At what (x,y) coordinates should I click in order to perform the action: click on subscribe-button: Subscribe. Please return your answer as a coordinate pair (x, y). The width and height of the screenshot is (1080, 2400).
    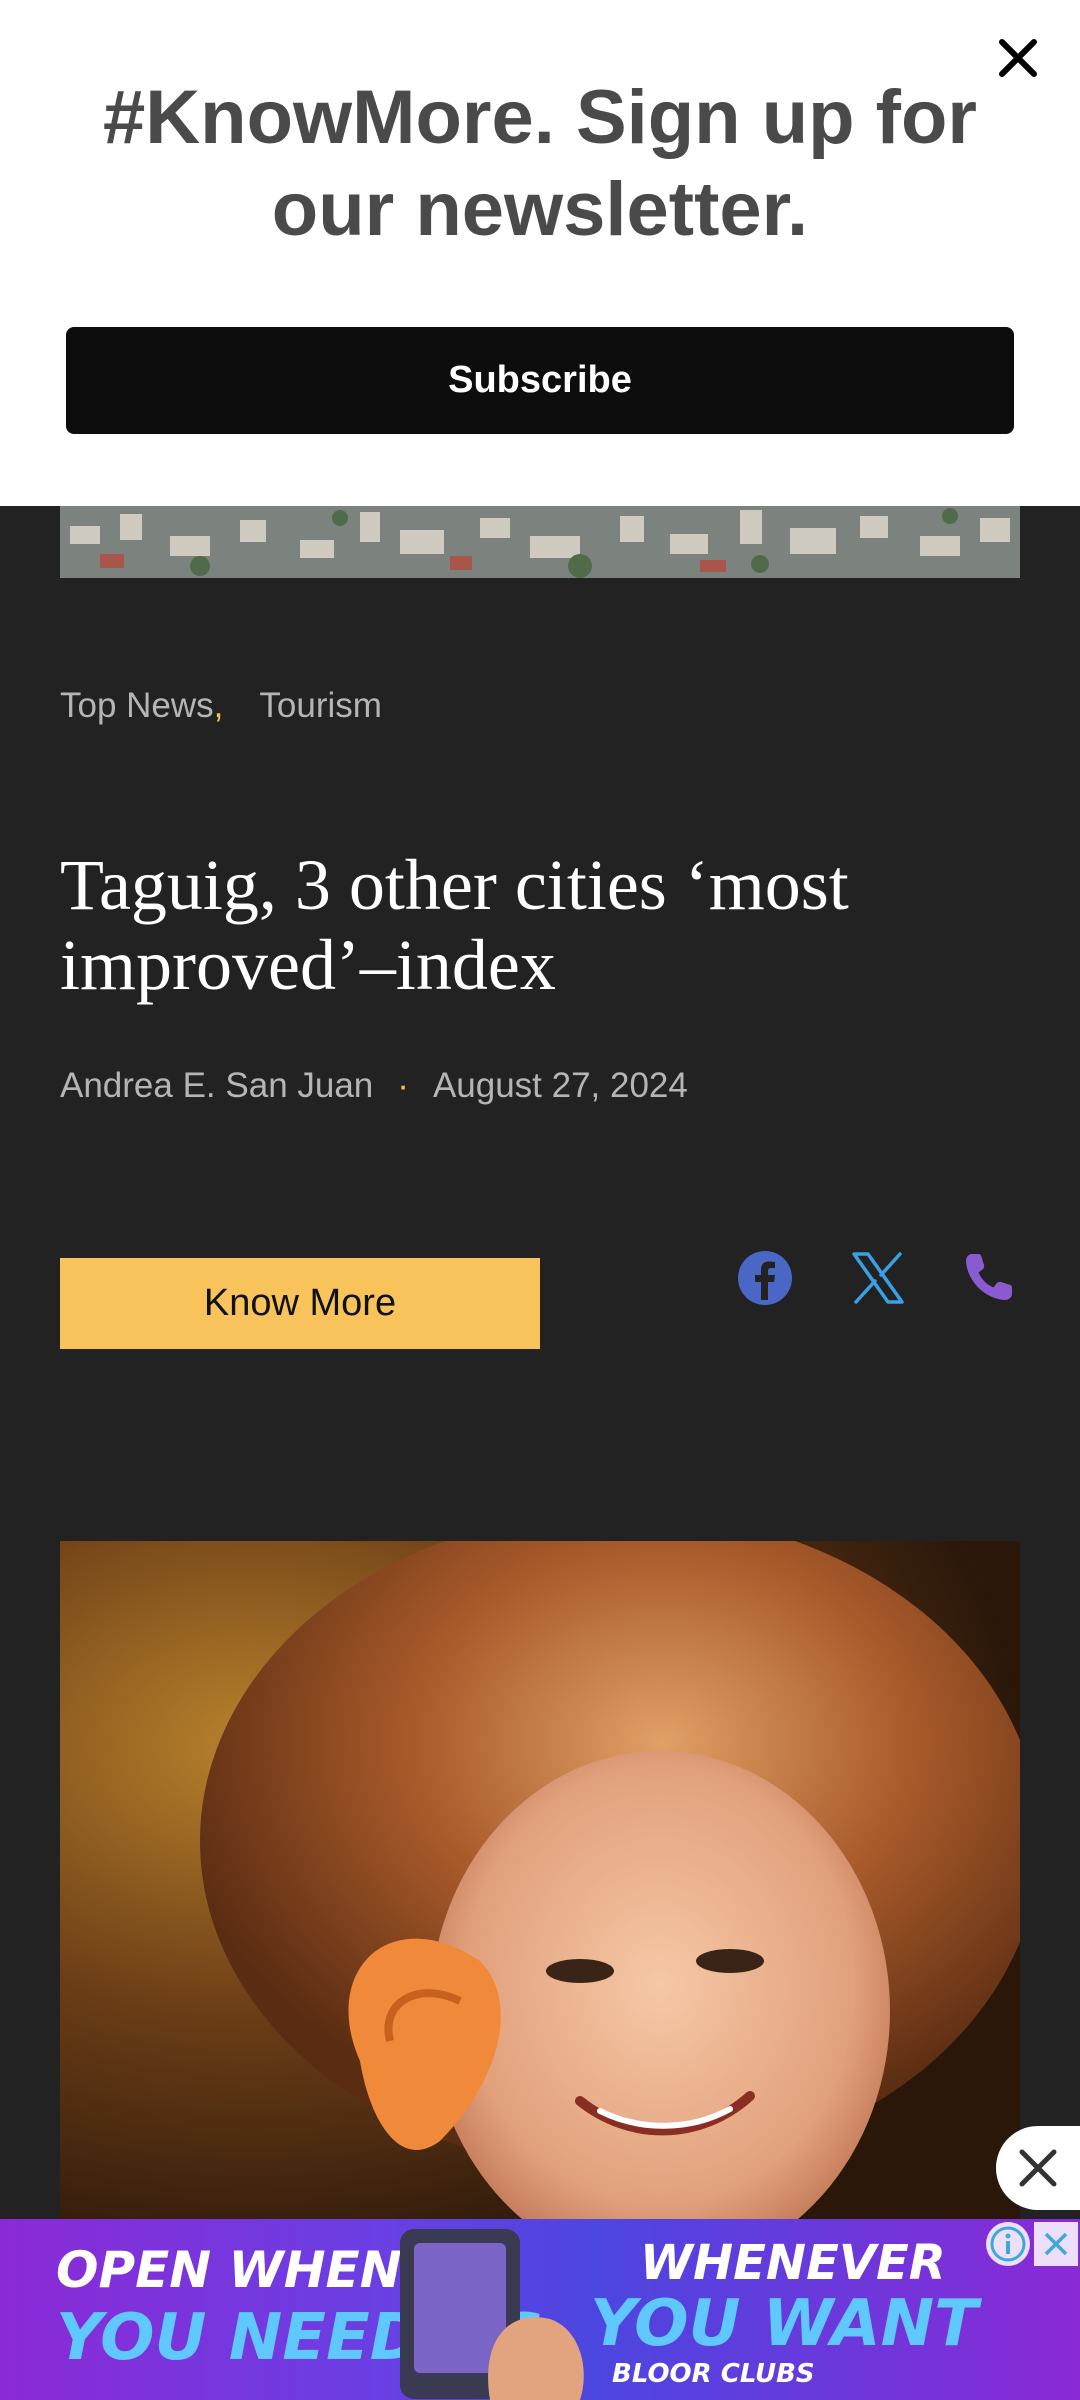
    Looking at the image, I should click on (540, 380).